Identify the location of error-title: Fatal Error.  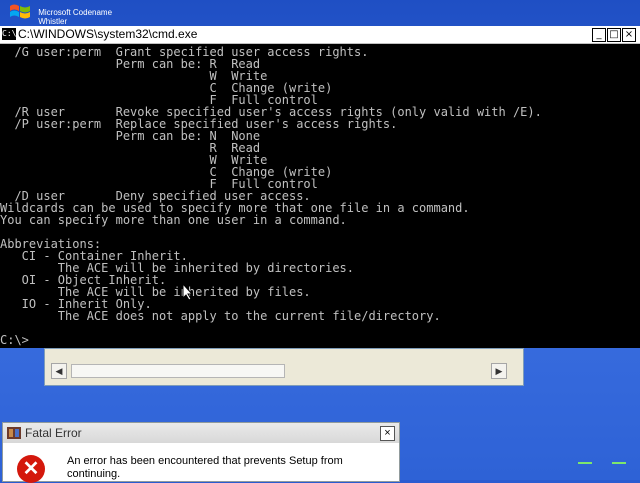
(53, 433).